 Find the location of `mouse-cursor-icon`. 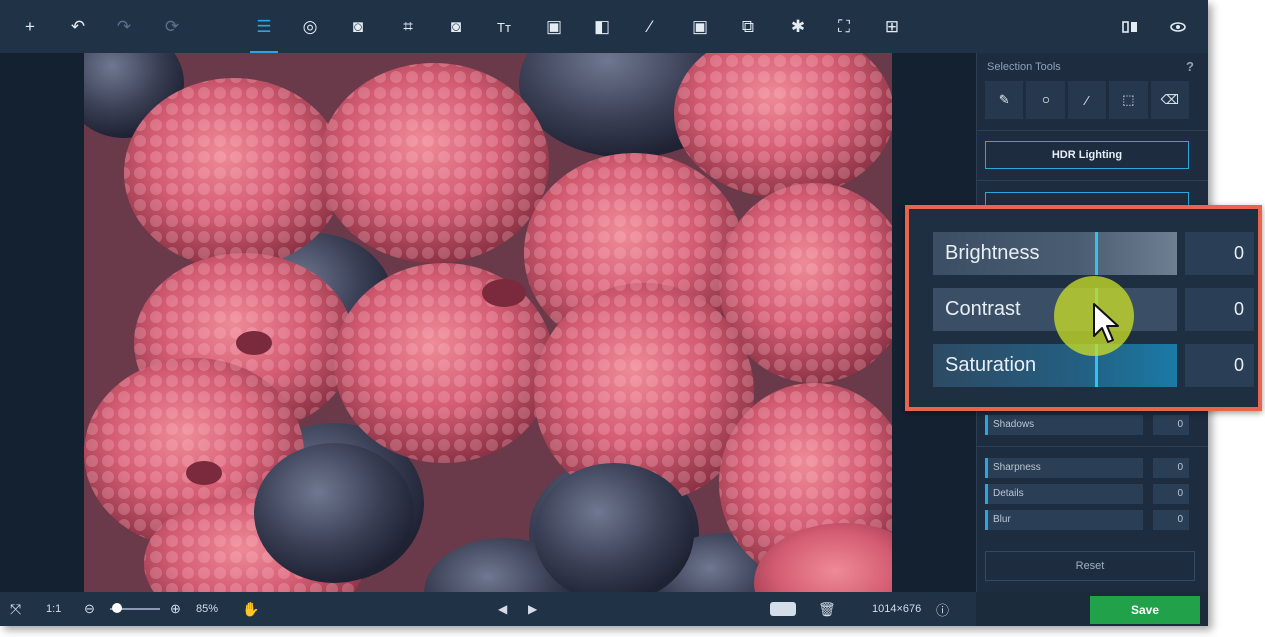

mouse-cursor-icon is located at coordinates (1106, 323).